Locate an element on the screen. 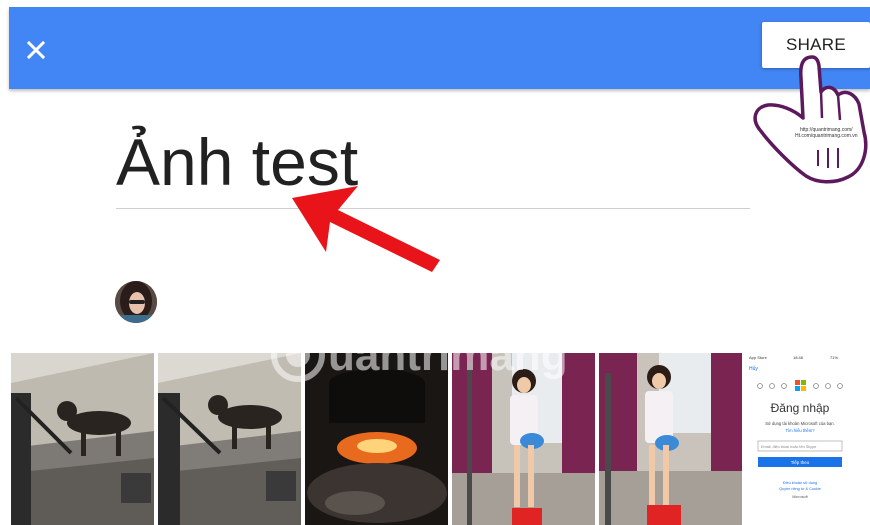 The image size is (870, 525). hand-text-1: http://quantrimang.com/ is located at coordinates (826, 130).